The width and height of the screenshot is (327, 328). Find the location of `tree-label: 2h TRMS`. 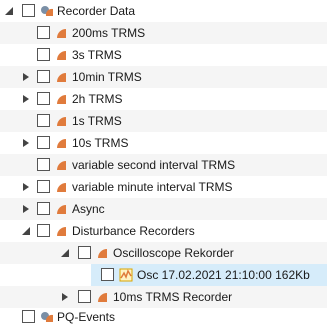

tree-label: 2h TRMS is located at coordinates (97, 99).